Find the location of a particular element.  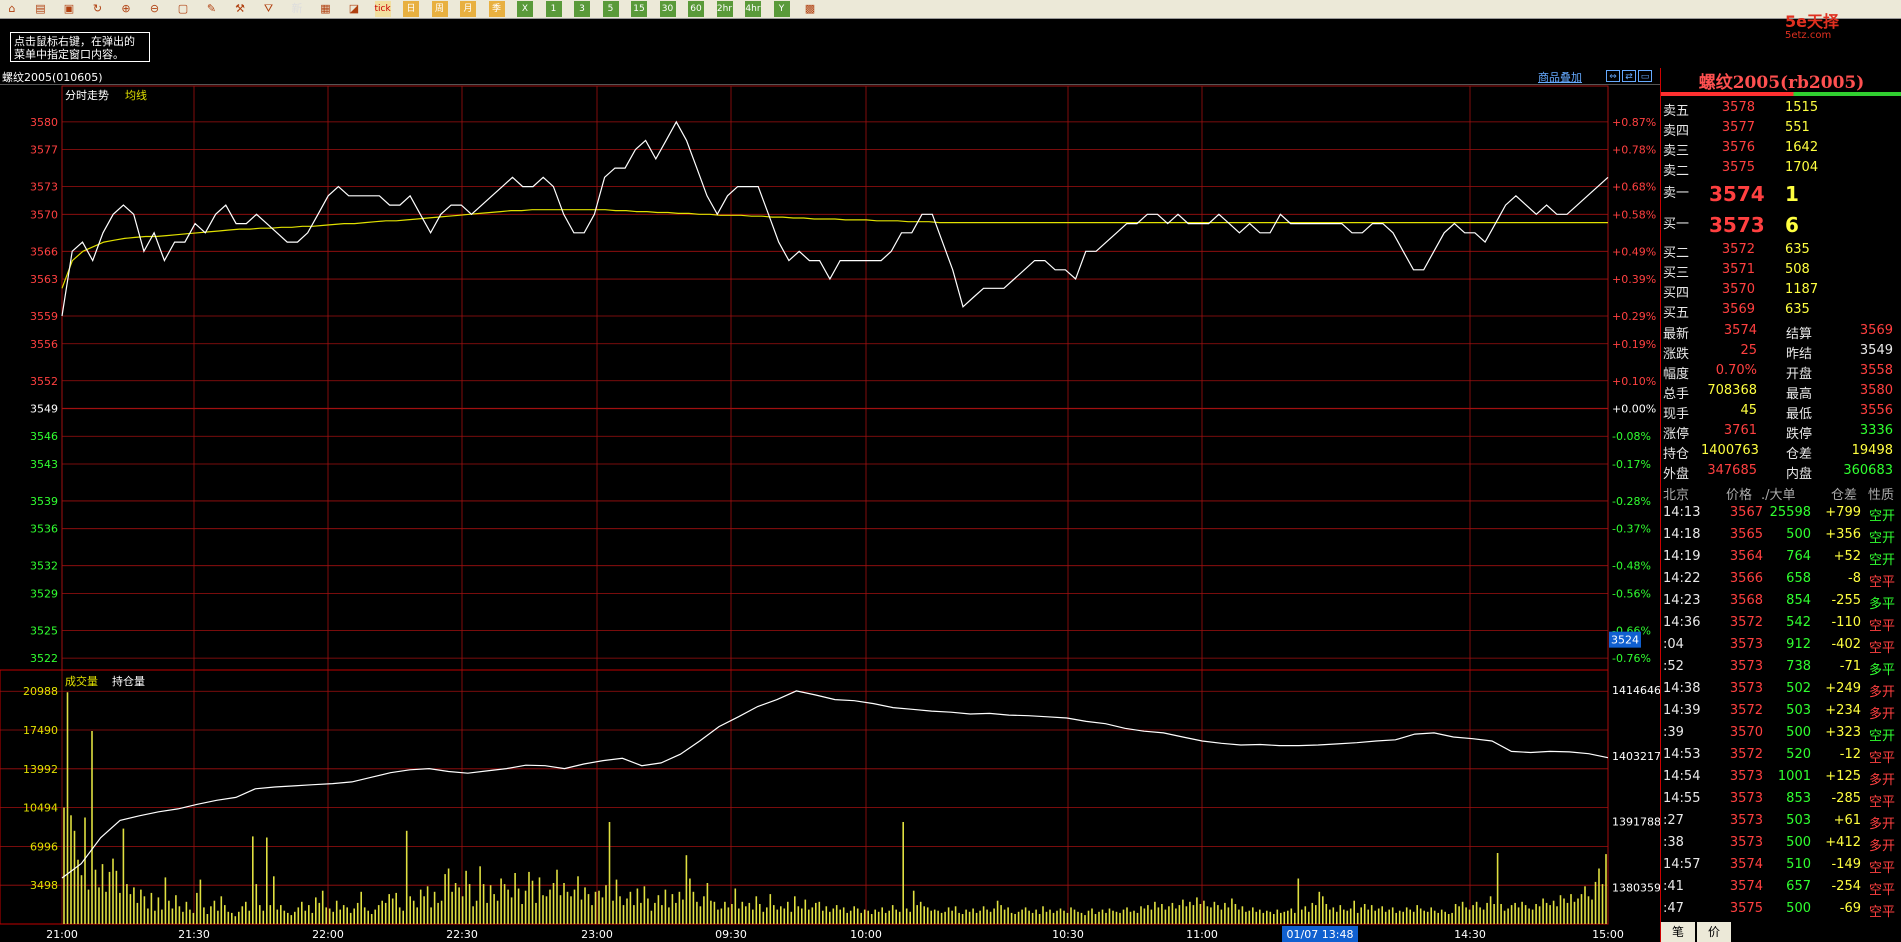

time-tick-label: 21:30 is located at coordinates (194, 934).